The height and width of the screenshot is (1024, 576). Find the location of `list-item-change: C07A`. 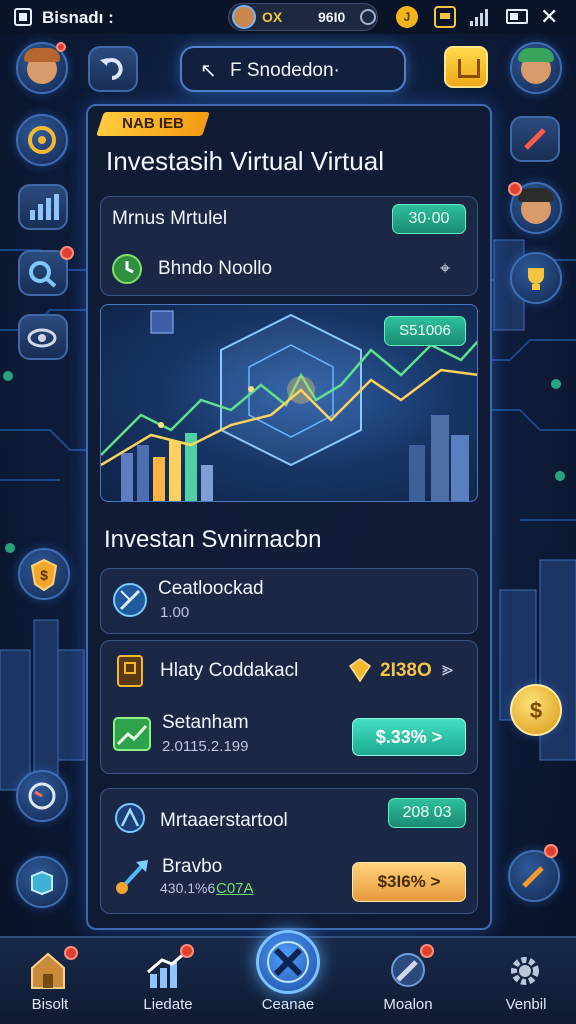

list-item-change: C07A is located at coordinates (235, 888).